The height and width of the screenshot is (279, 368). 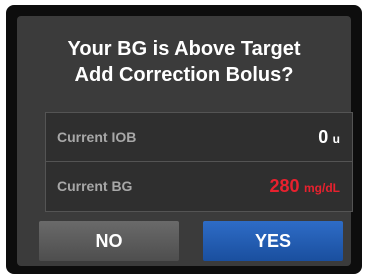 What do you see at coordinates (322, 188) in the screenshot?
I see `bg-unit: mg/dL` at bounding box center [322, 188].